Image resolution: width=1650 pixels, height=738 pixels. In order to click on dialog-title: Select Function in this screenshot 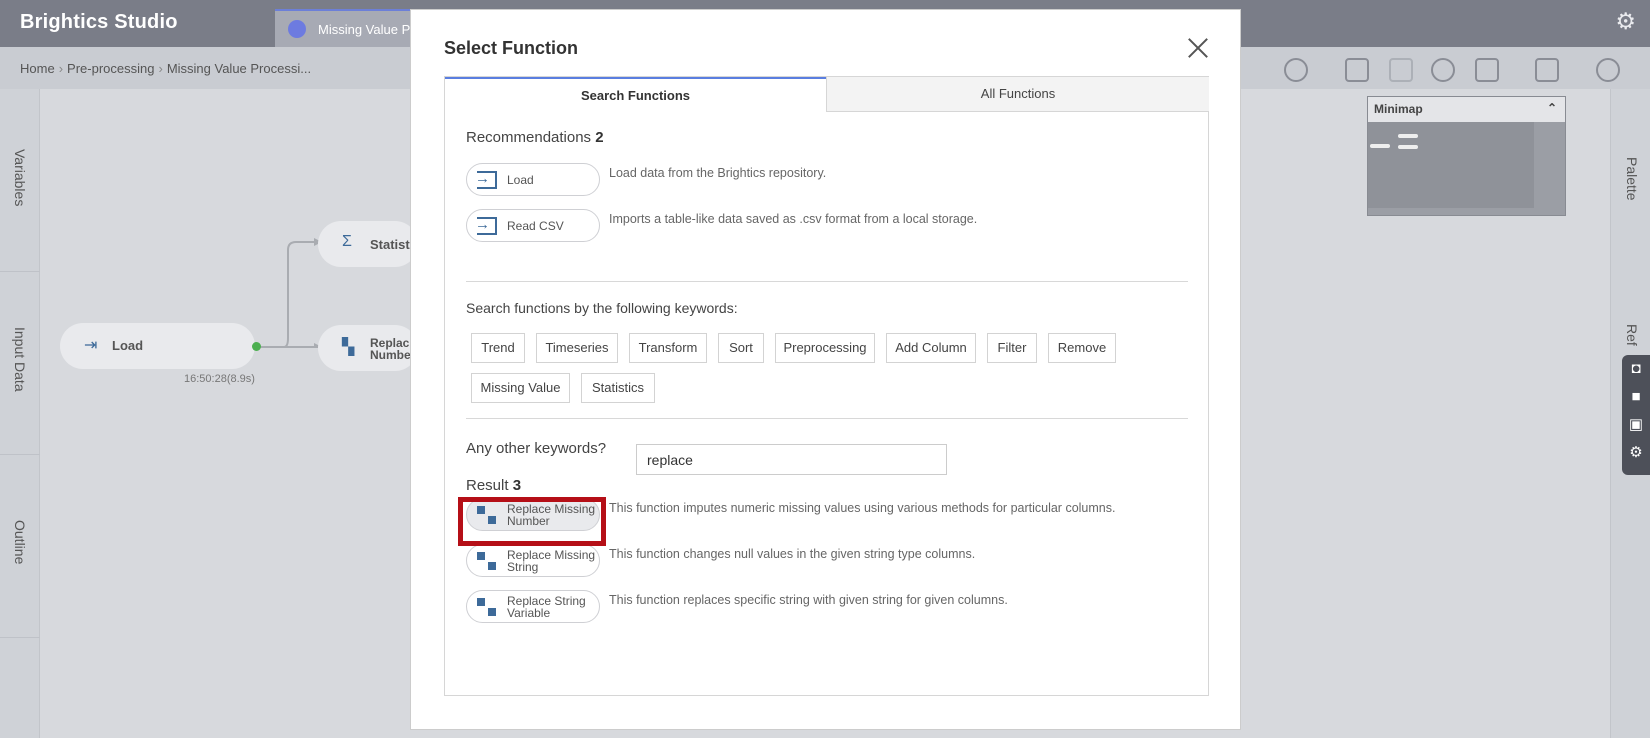, I will do `click(511, 48)`.